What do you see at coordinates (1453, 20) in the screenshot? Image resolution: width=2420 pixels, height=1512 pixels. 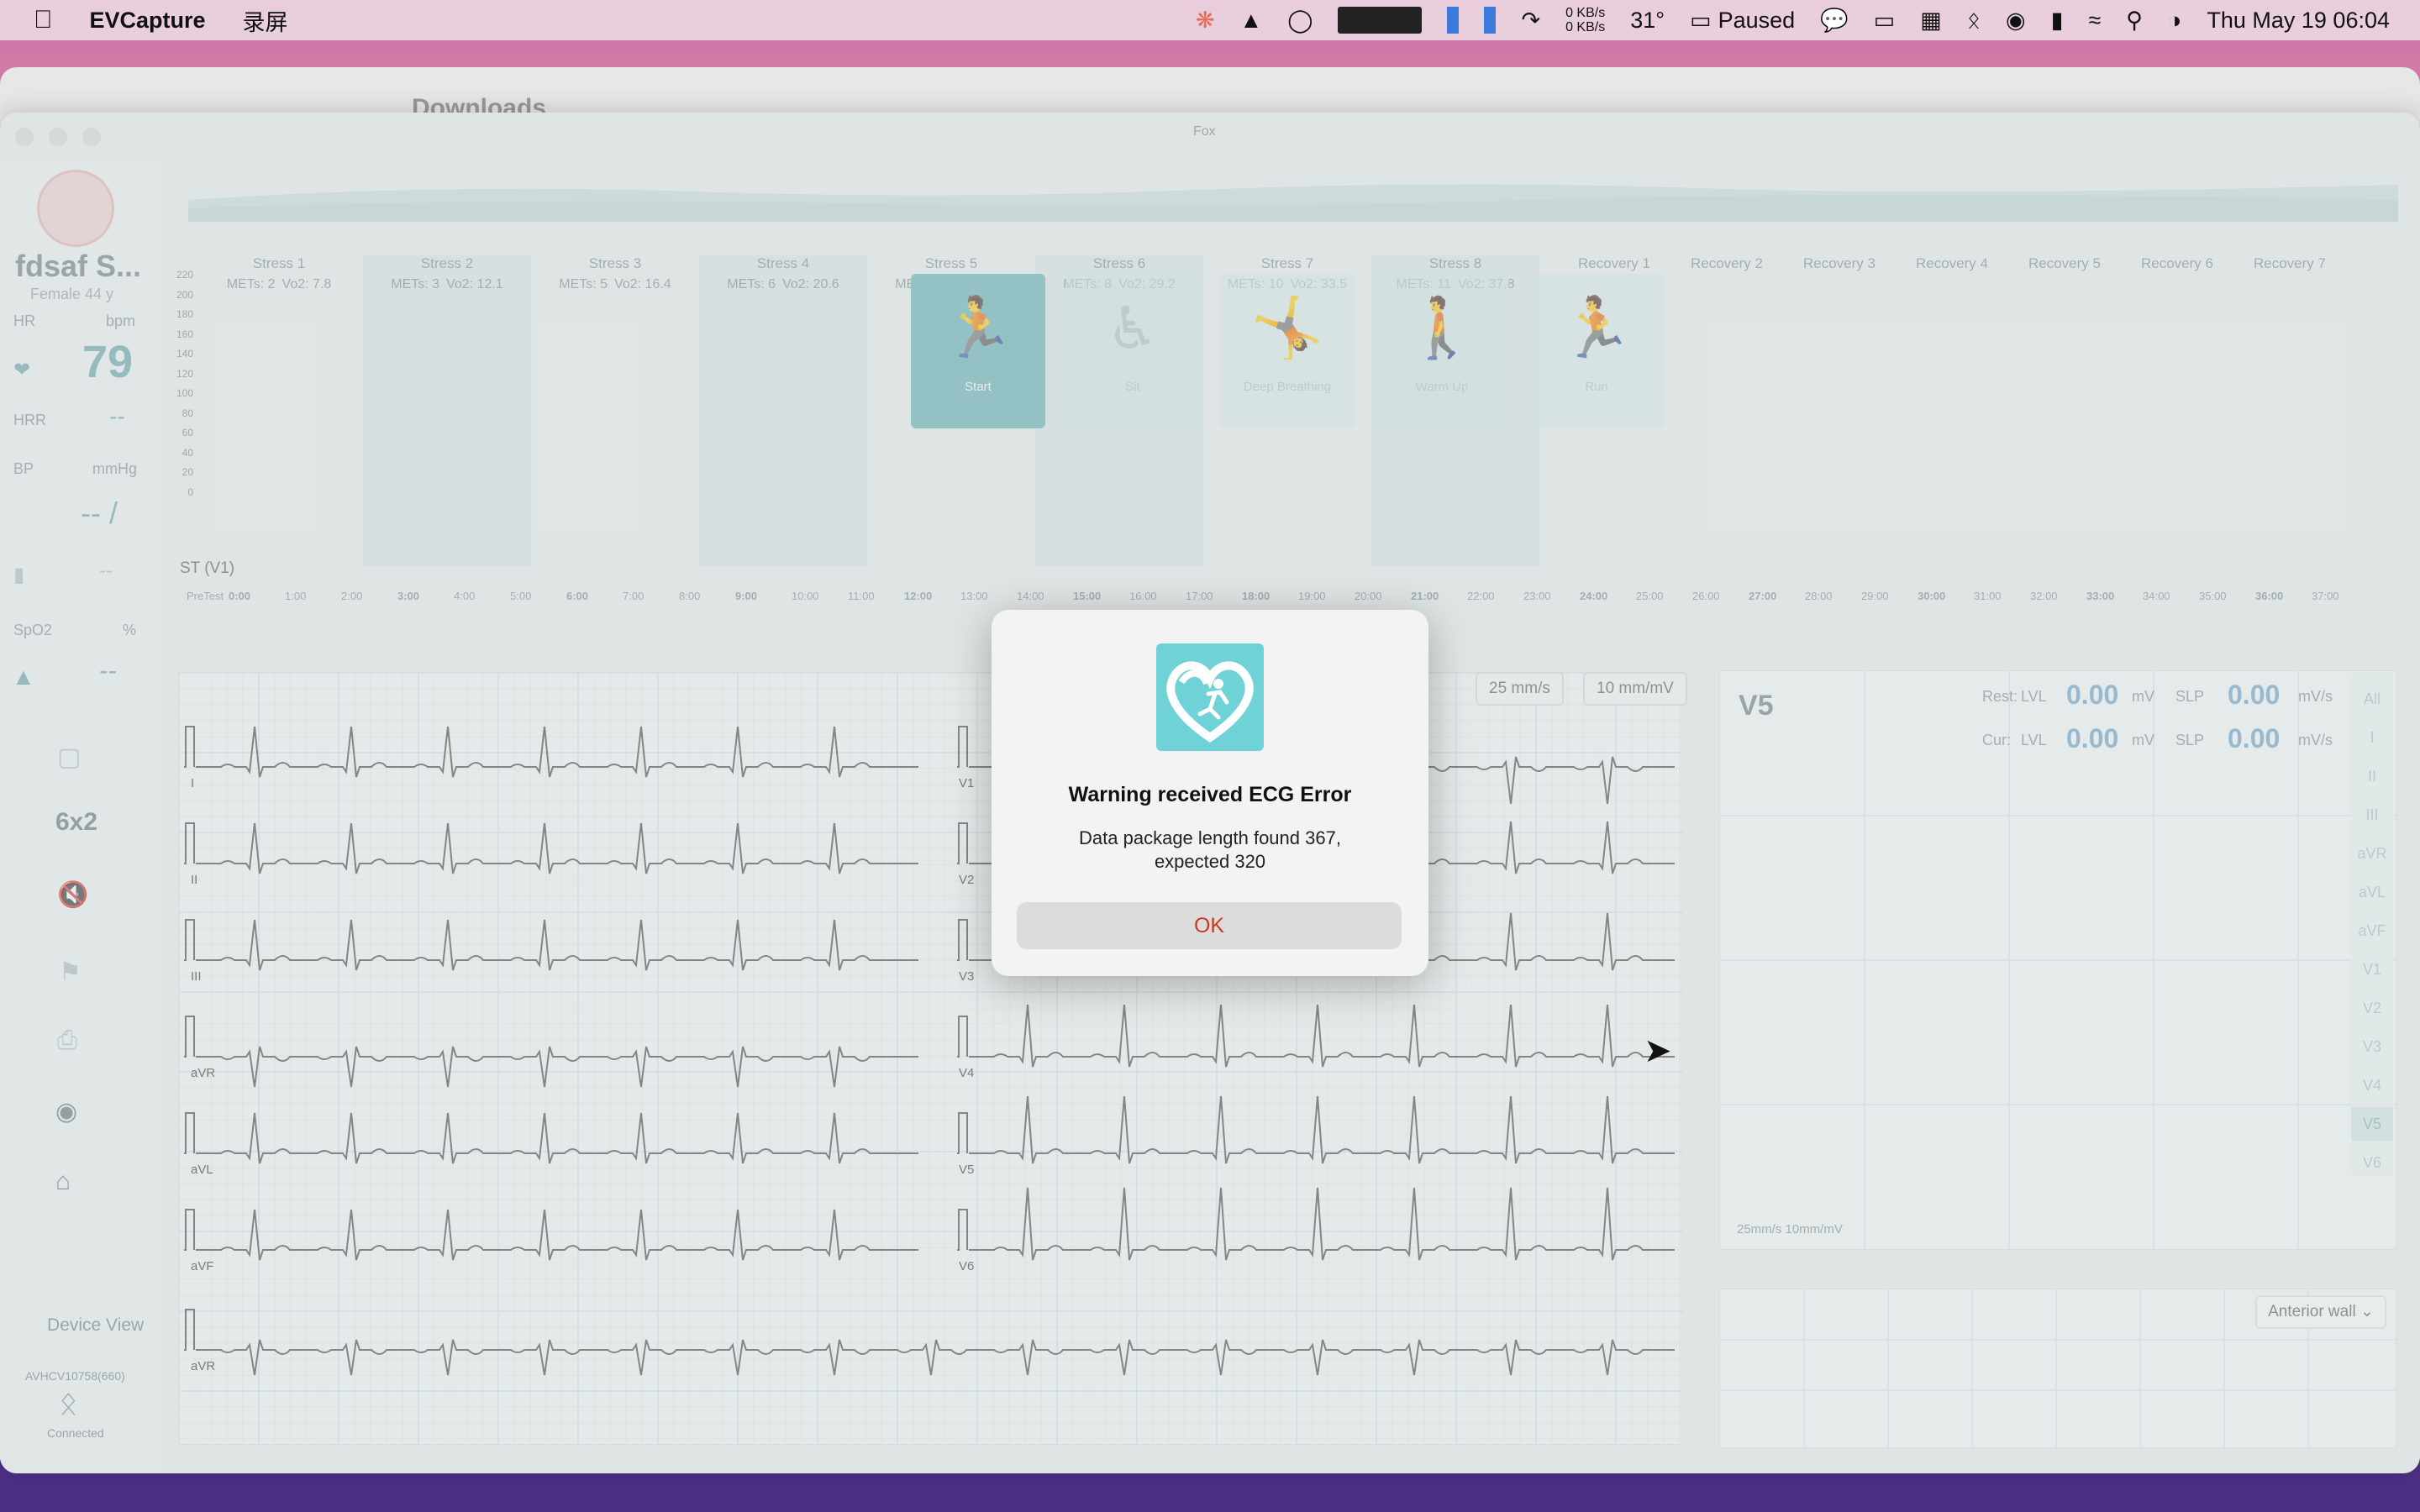 I see `memory-icon` at bounding box center [1453, 20].